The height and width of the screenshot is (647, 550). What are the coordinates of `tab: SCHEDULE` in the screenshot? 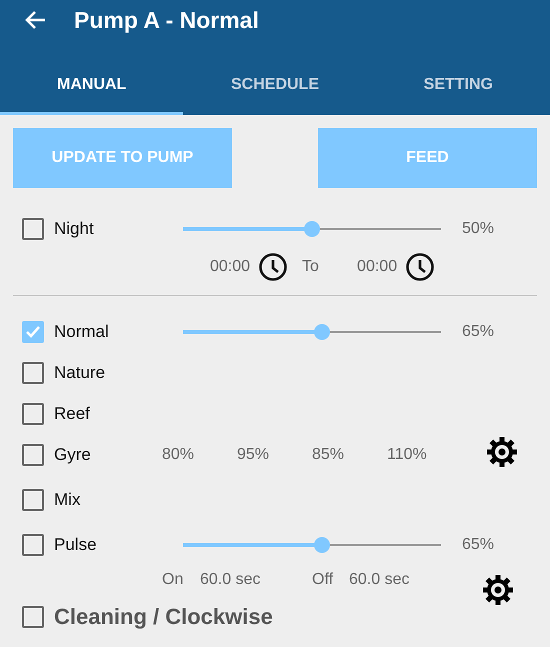 It's located at (275, 85).